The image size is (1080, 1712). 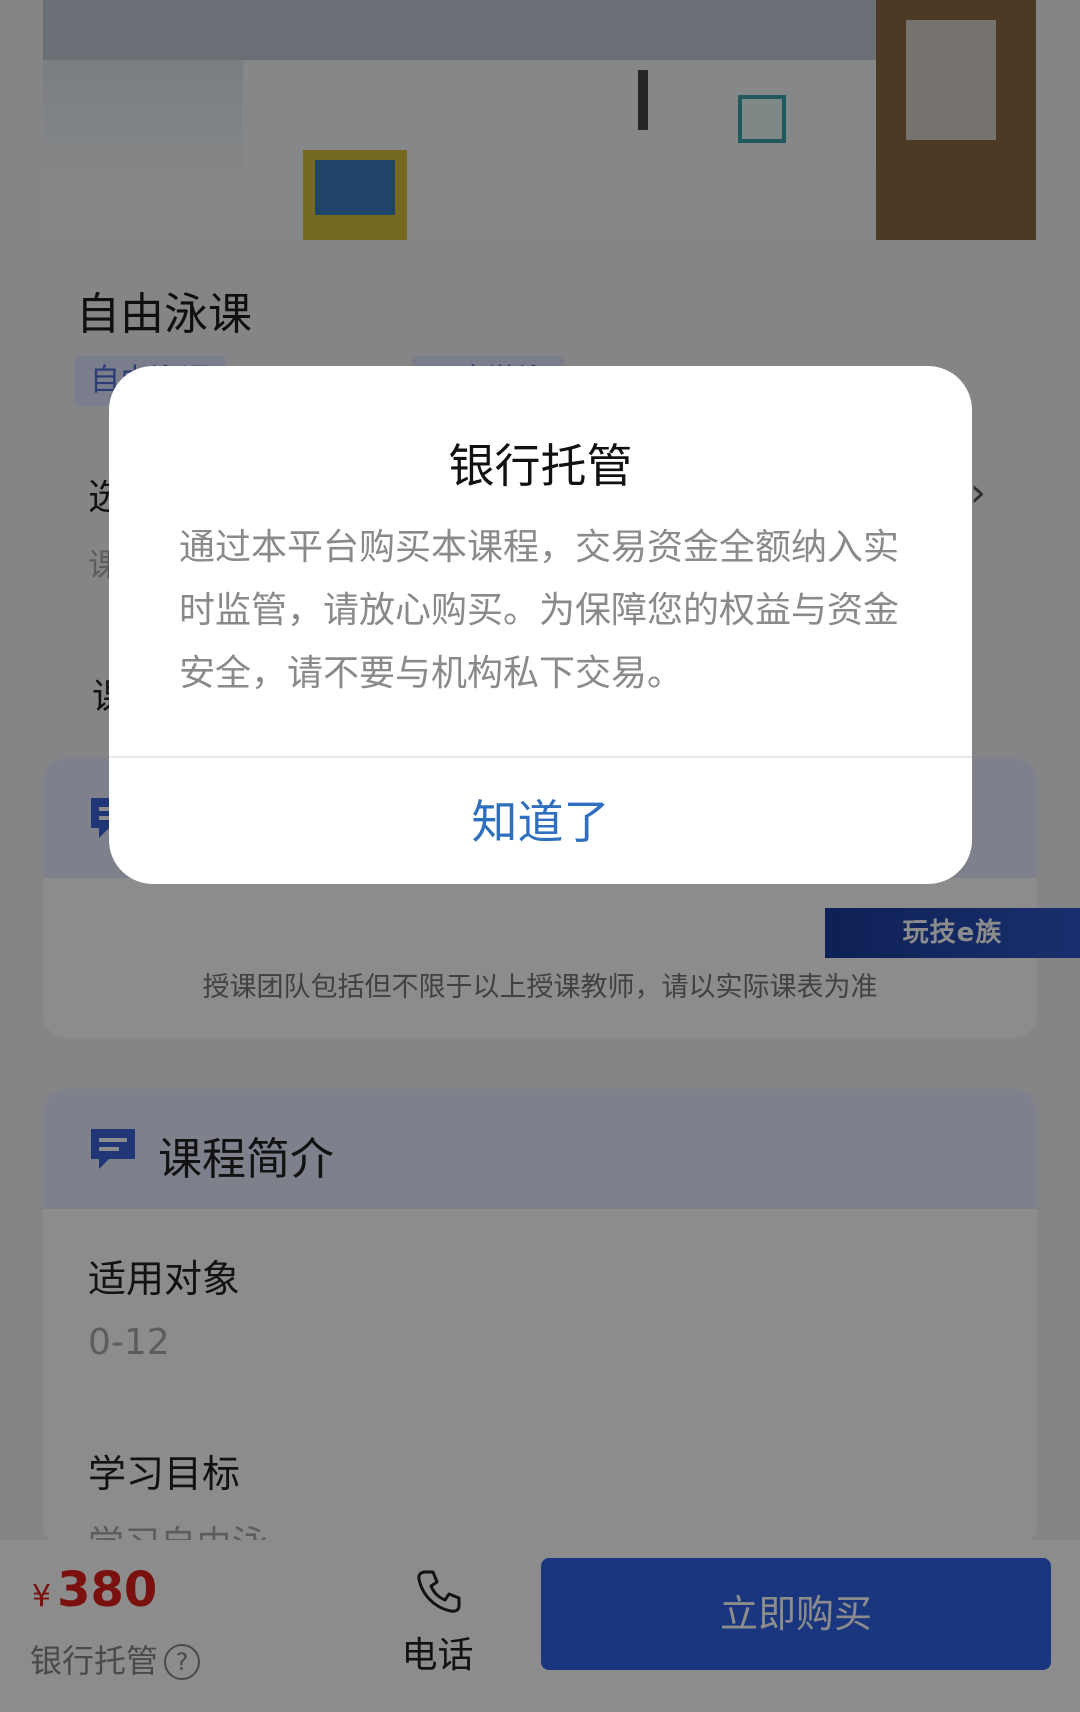 I want to click on dialog-title: 银行托管, so click(x=540, y=466).